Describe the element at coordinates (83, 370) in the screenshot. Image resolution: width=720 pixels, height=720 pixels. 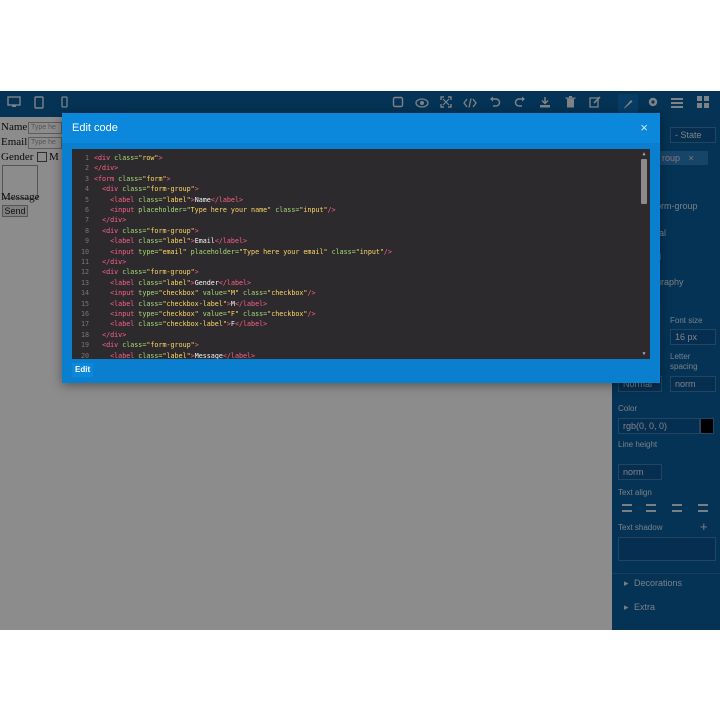
I see `edit-button: Edit` at that location.